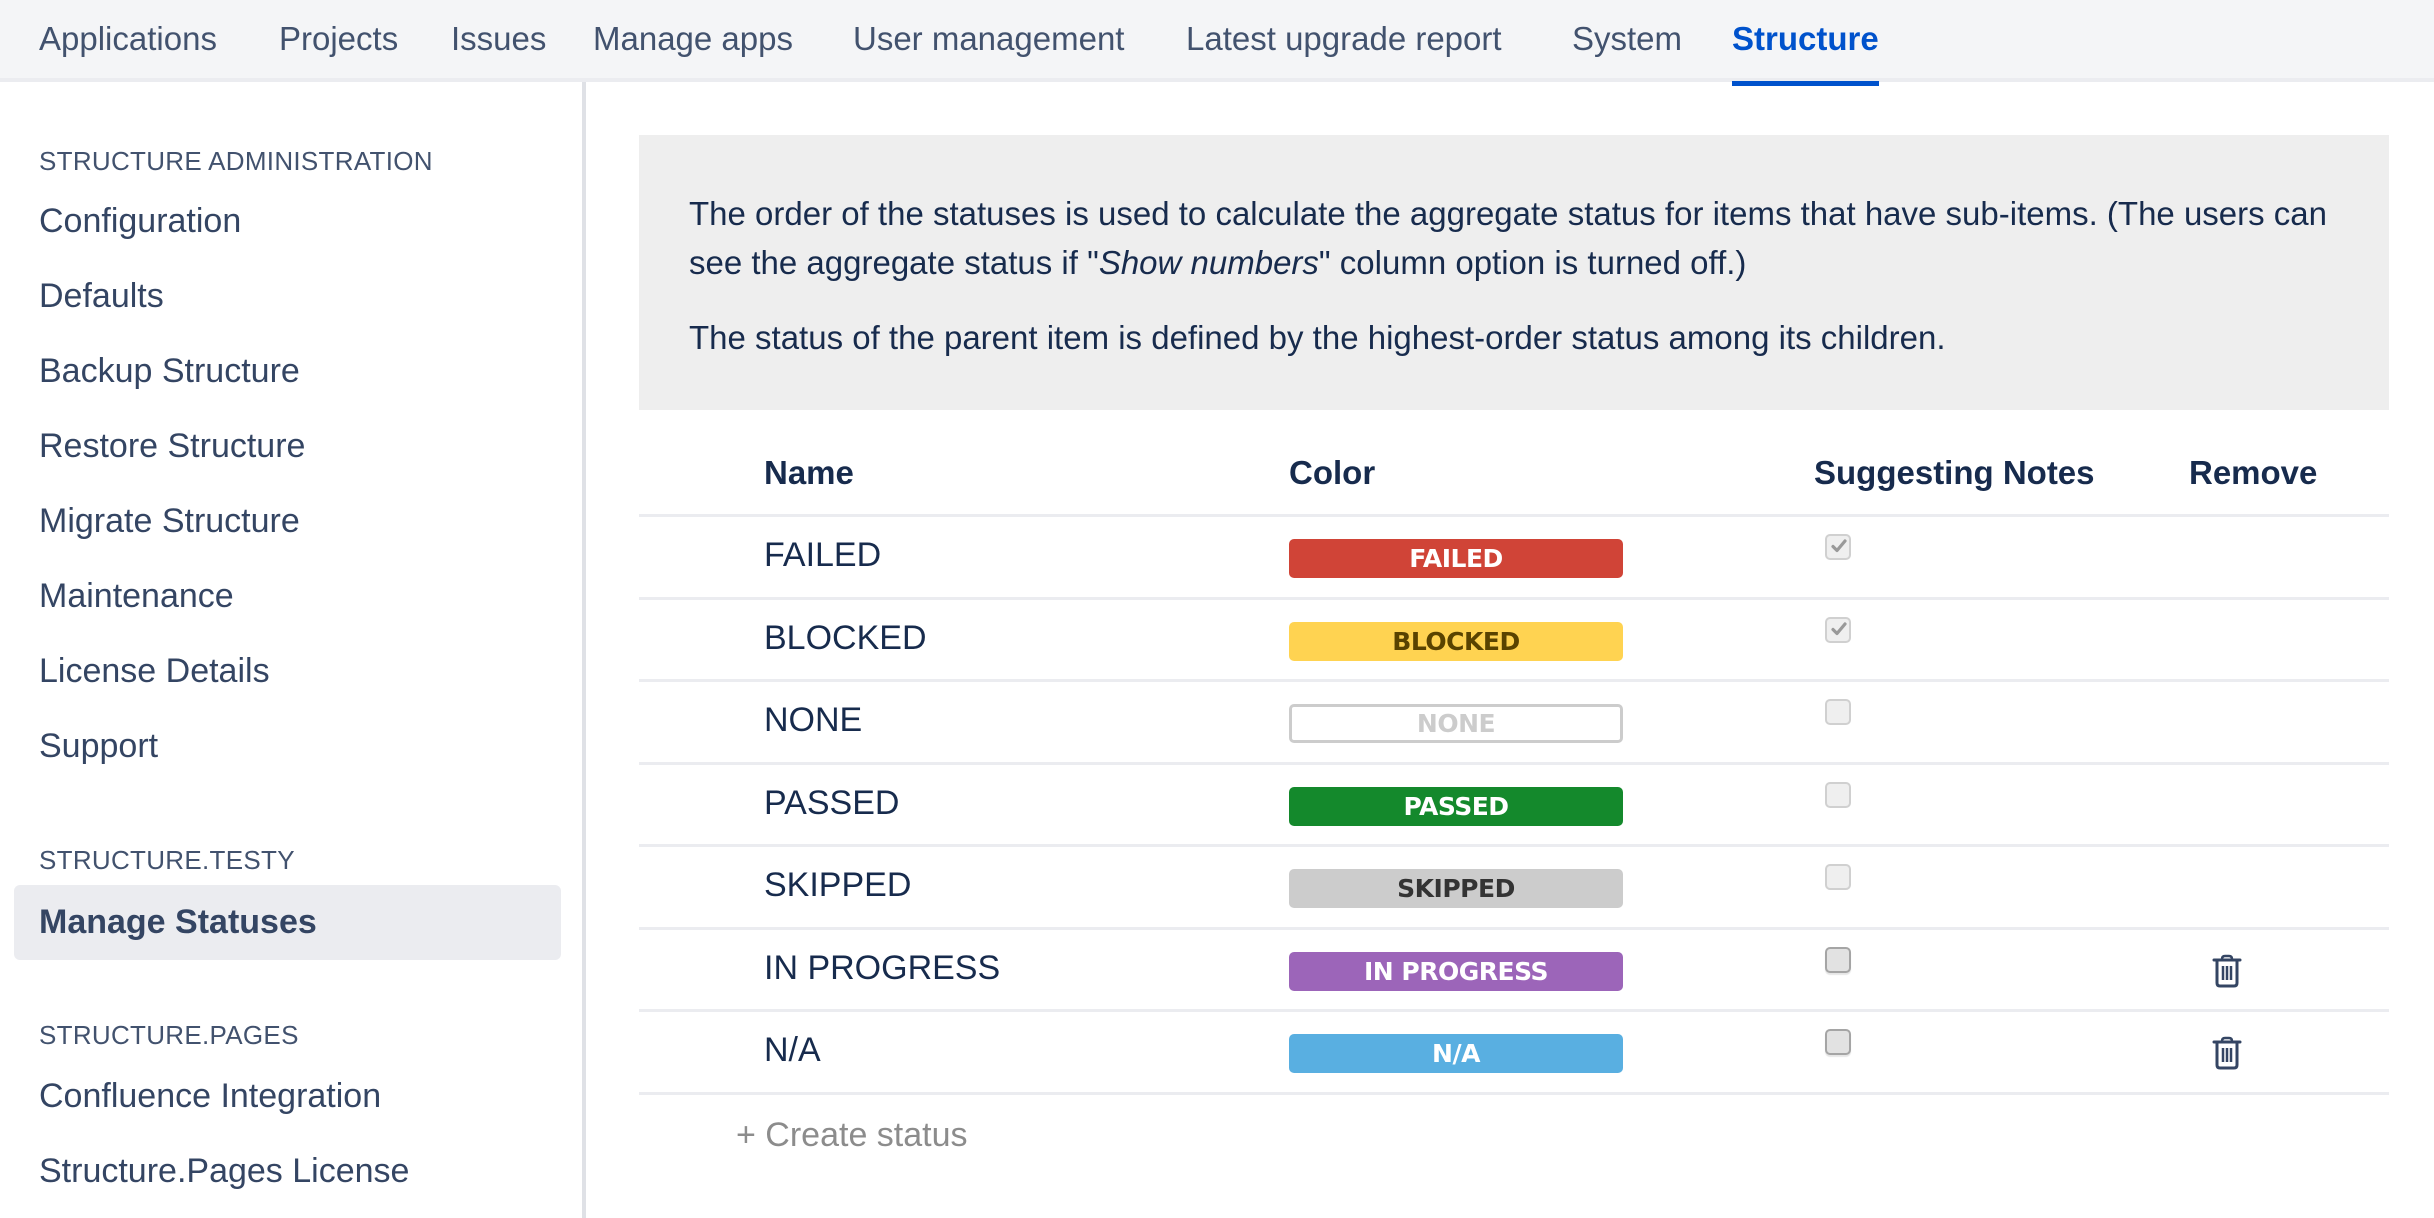  What do you see at coordinates (1456, 1053) in the screenshot?
I see `status-color-badge: N/A` at bounding box center [1456, 1053].